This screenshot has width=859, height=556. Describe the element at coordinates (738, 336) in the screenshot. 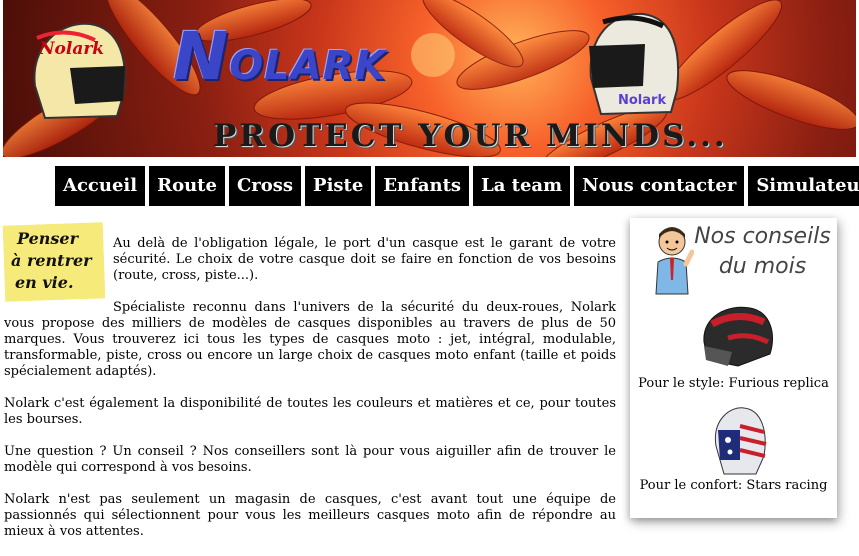

I see `helmet-furious-replica-image` at that location.